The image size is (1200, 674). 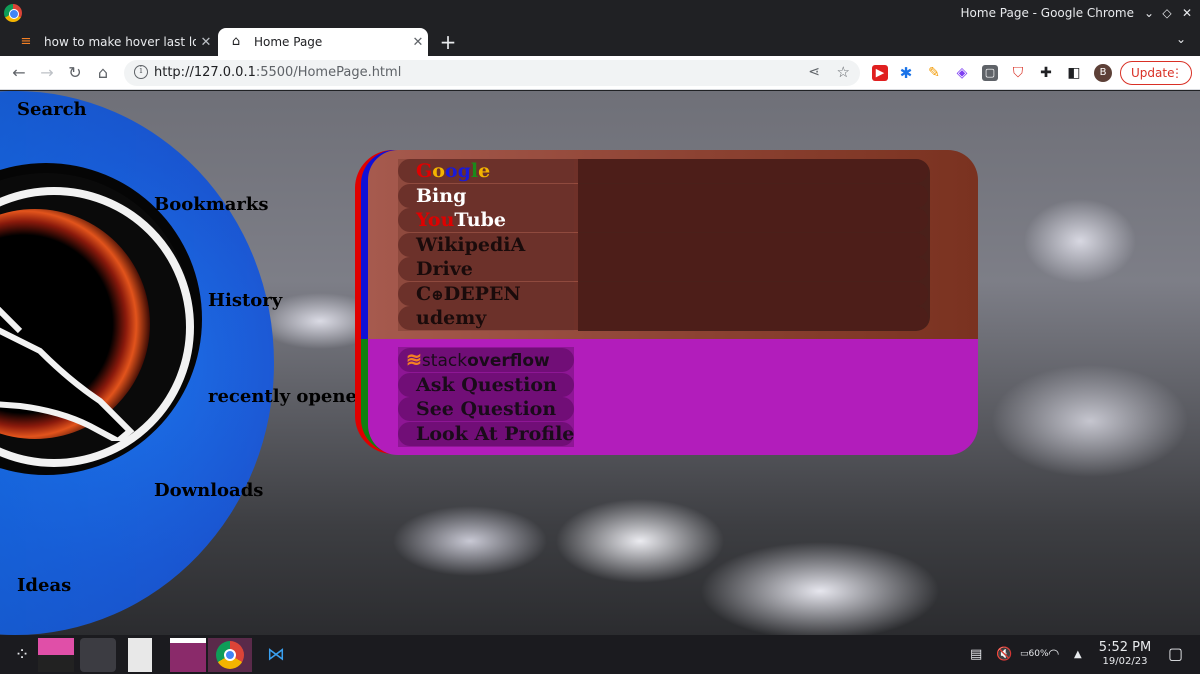 What do you see at coordinates (208, 490) in the screenshot?
I see `sidebar-link-downloads: Downloads` at bounding box center [208, 490].